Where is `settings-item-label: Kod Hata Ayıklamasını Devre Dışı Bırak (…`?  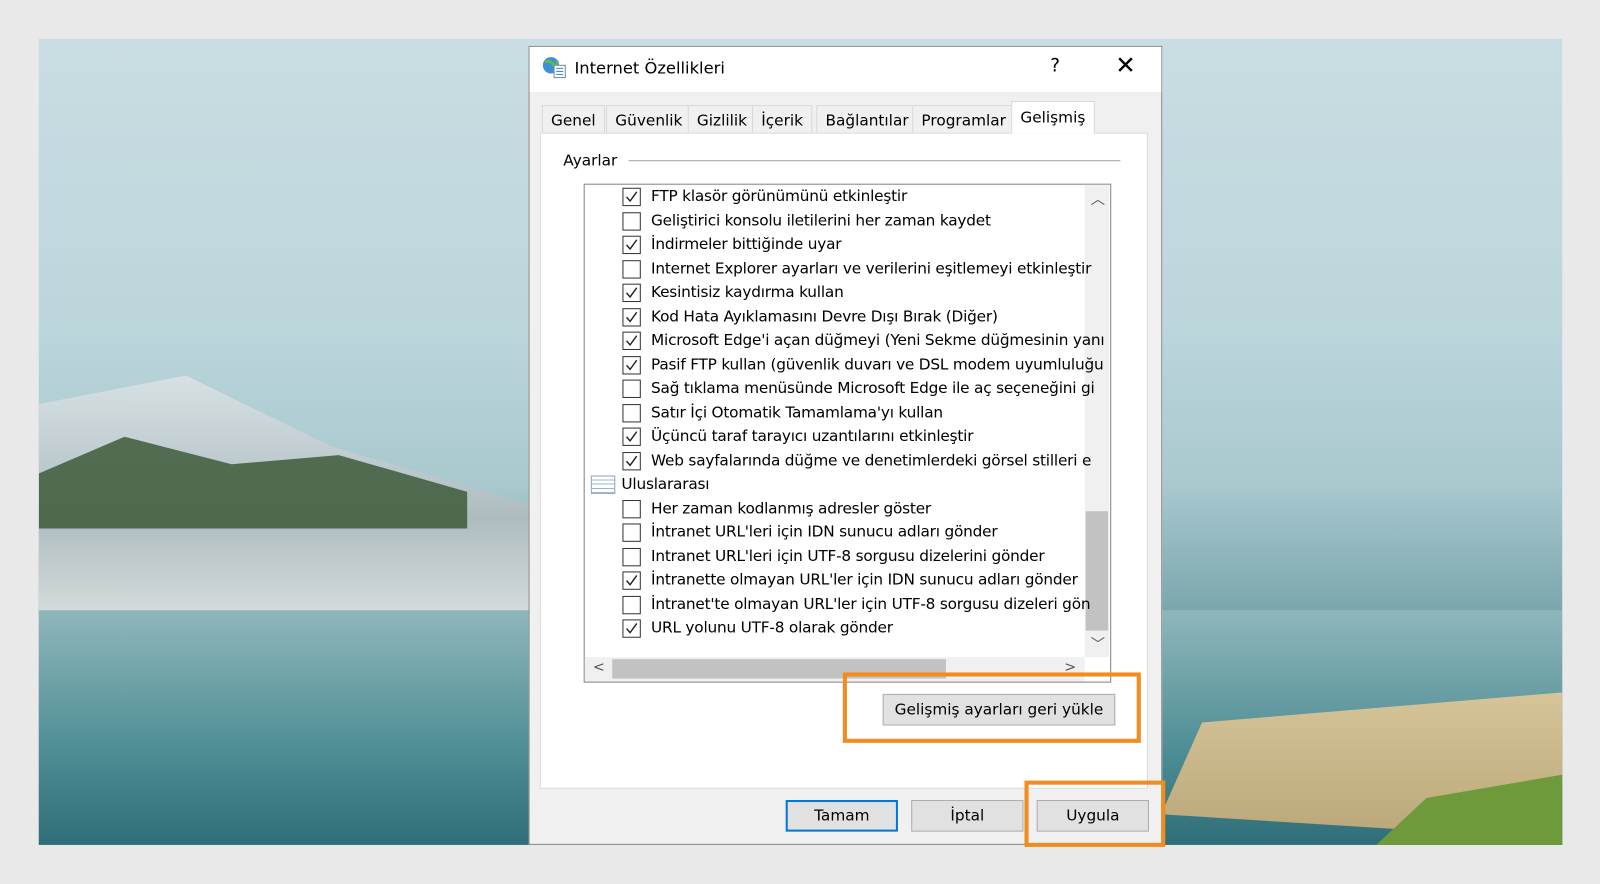
settings-item-label: Kod Hata Ayıklamasını Devre Dışı Bırak (… is located at coordinates (824, 315).